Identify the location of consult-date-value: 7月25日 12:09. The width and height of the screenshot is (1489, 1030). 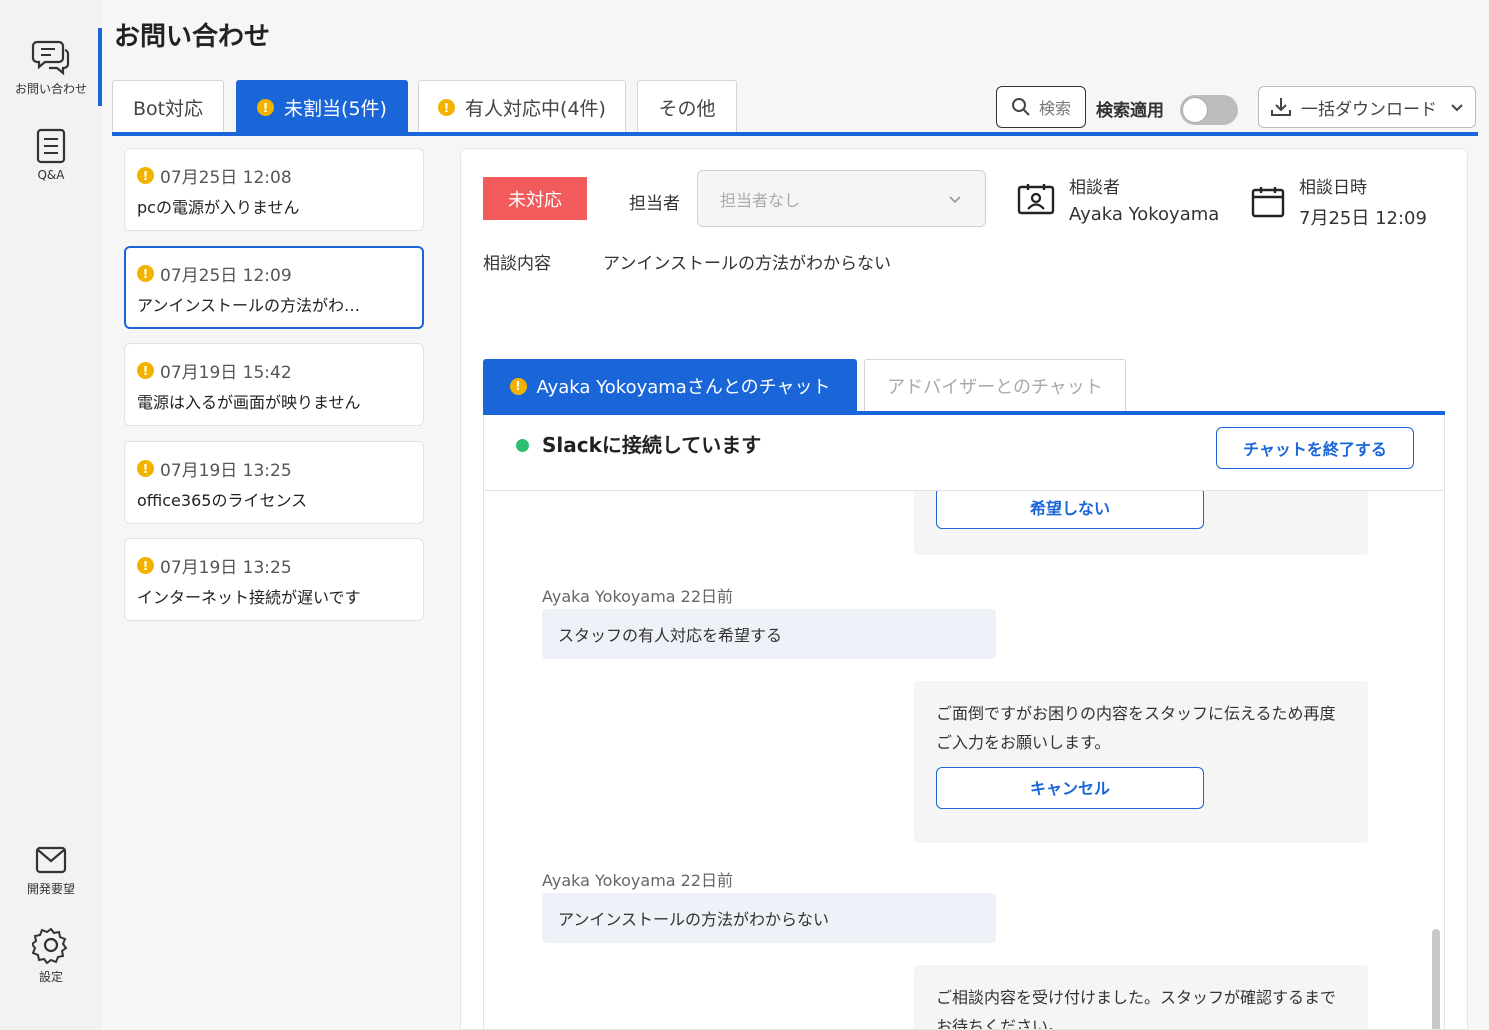
(1363, 218).